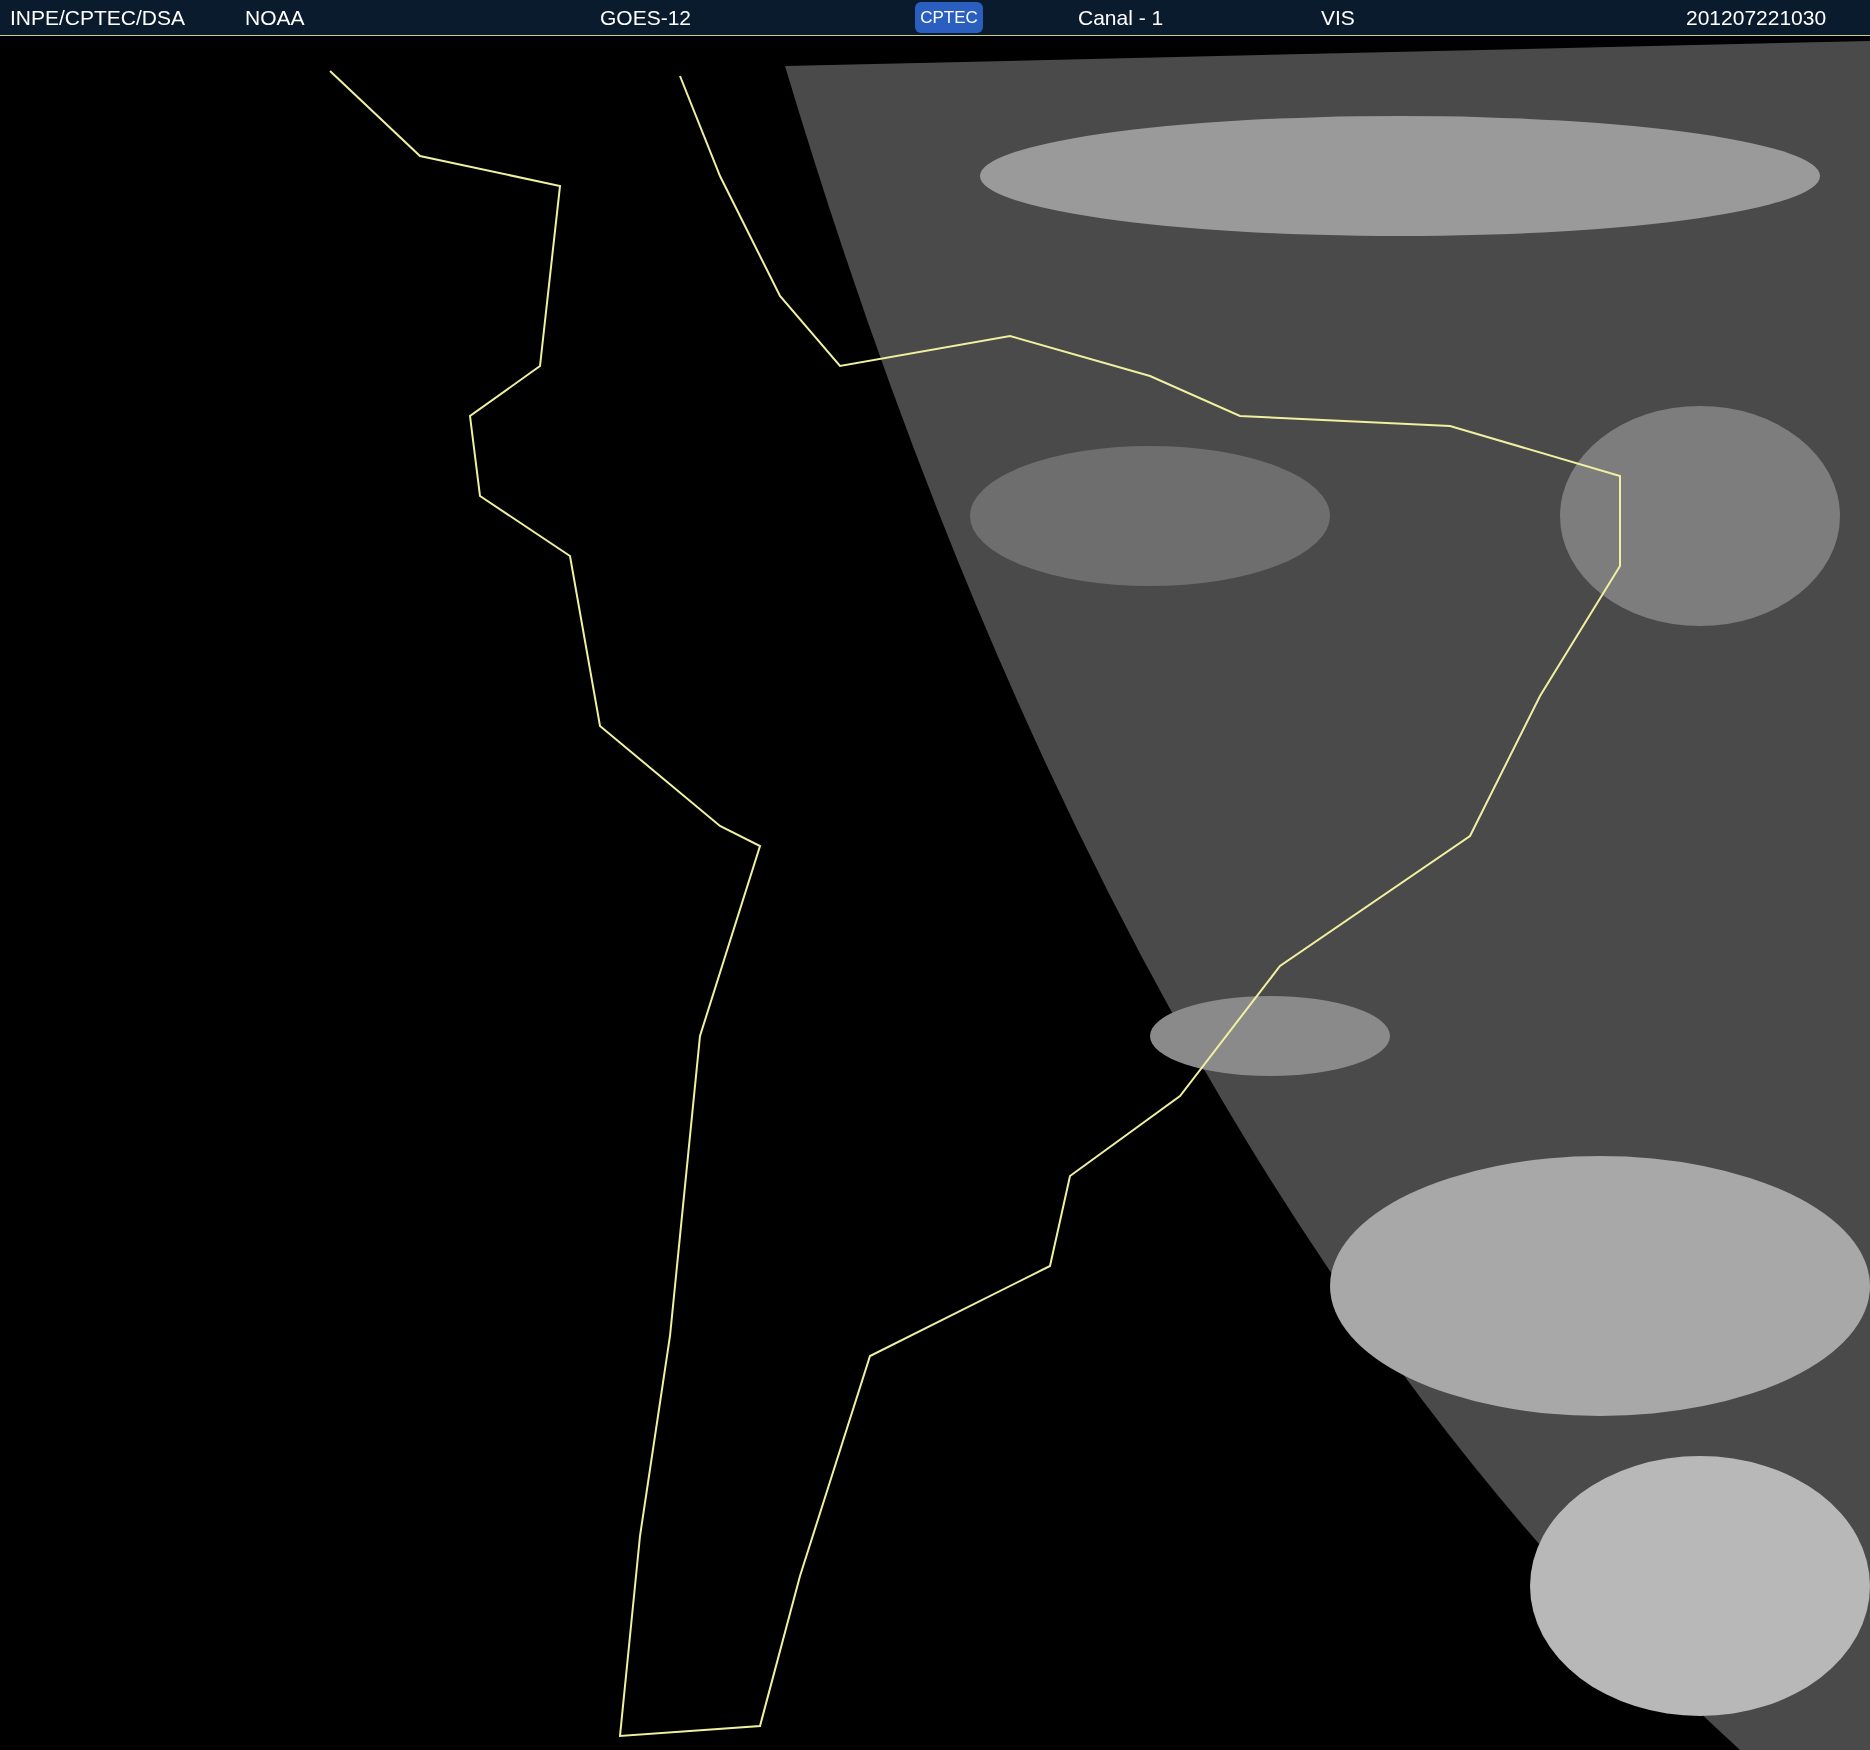  Describe the element at coordinates (949, 17) in the screenshot. I see `logo: CPTEC` at that location.